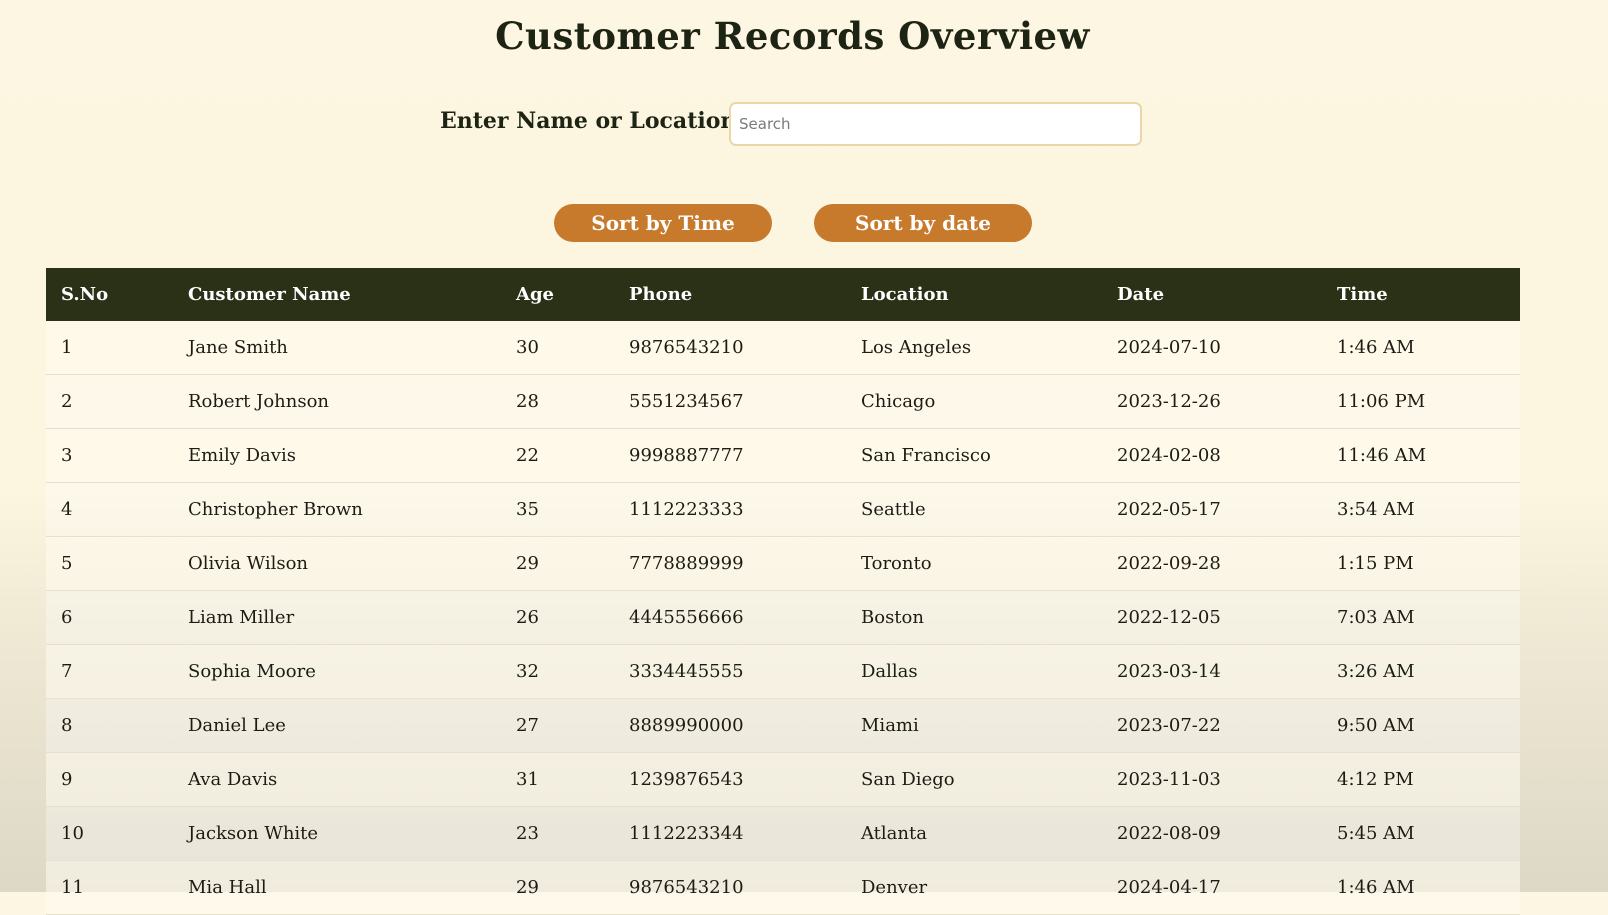  I want to click on cell-phone: 8889990000, so click(730, 725).